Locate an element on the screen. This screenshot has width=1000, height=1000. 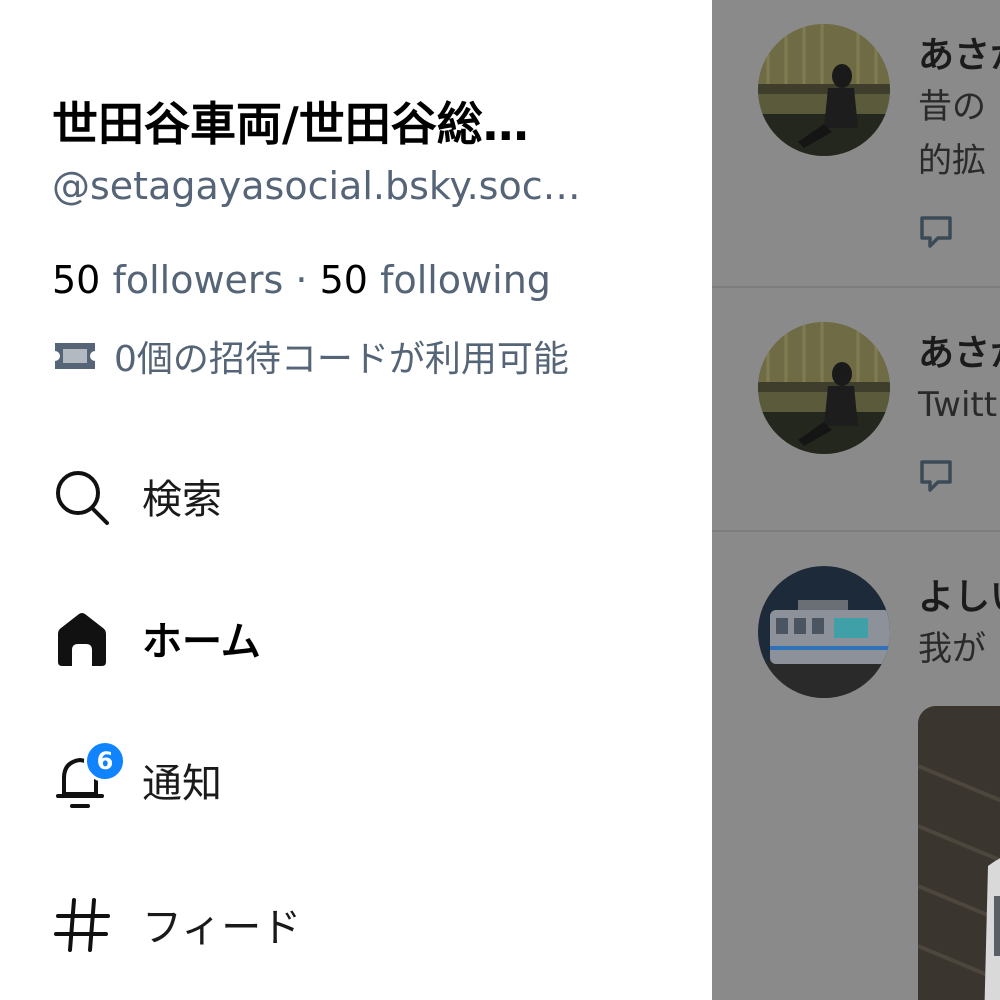
followers-label: followers is located at coordinates (197, 280).